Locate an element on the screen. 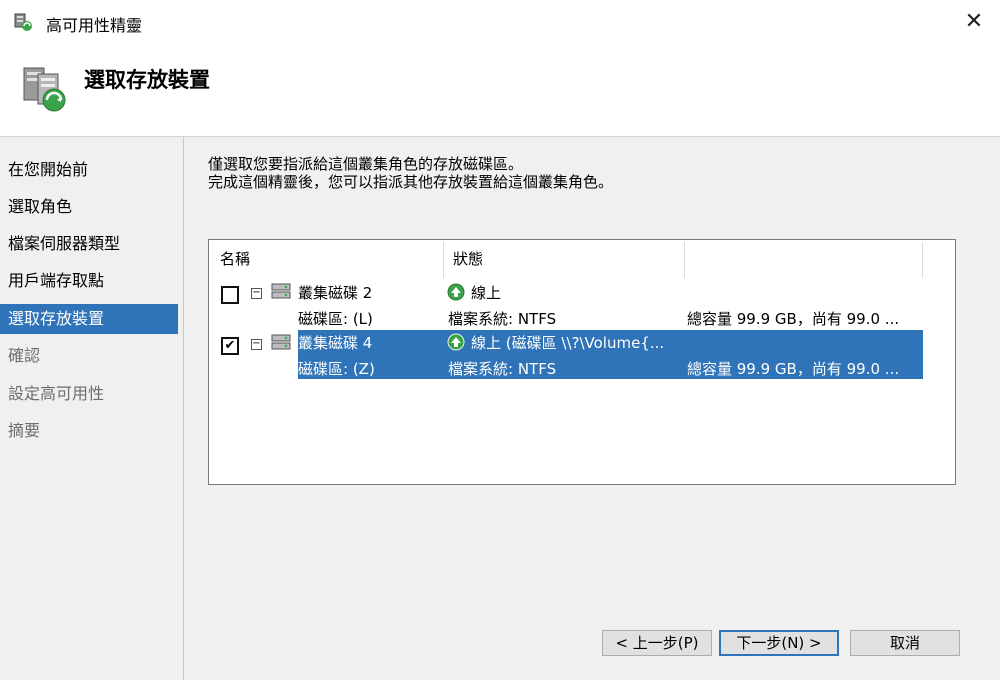 The height and width of the screenshot is (680, 1000). column-header-name: 名稱 is located at coordinates (235, 258).